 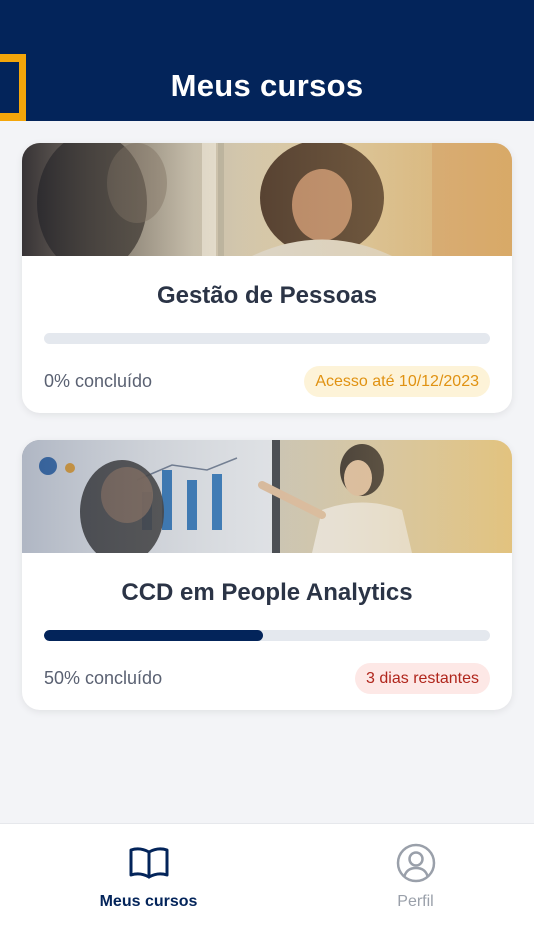 What do you see at coordinates (397, 381) in the screenshot?
I see `access-badge: Acesso até 10/12/2023` at bounding box center [397, 381].